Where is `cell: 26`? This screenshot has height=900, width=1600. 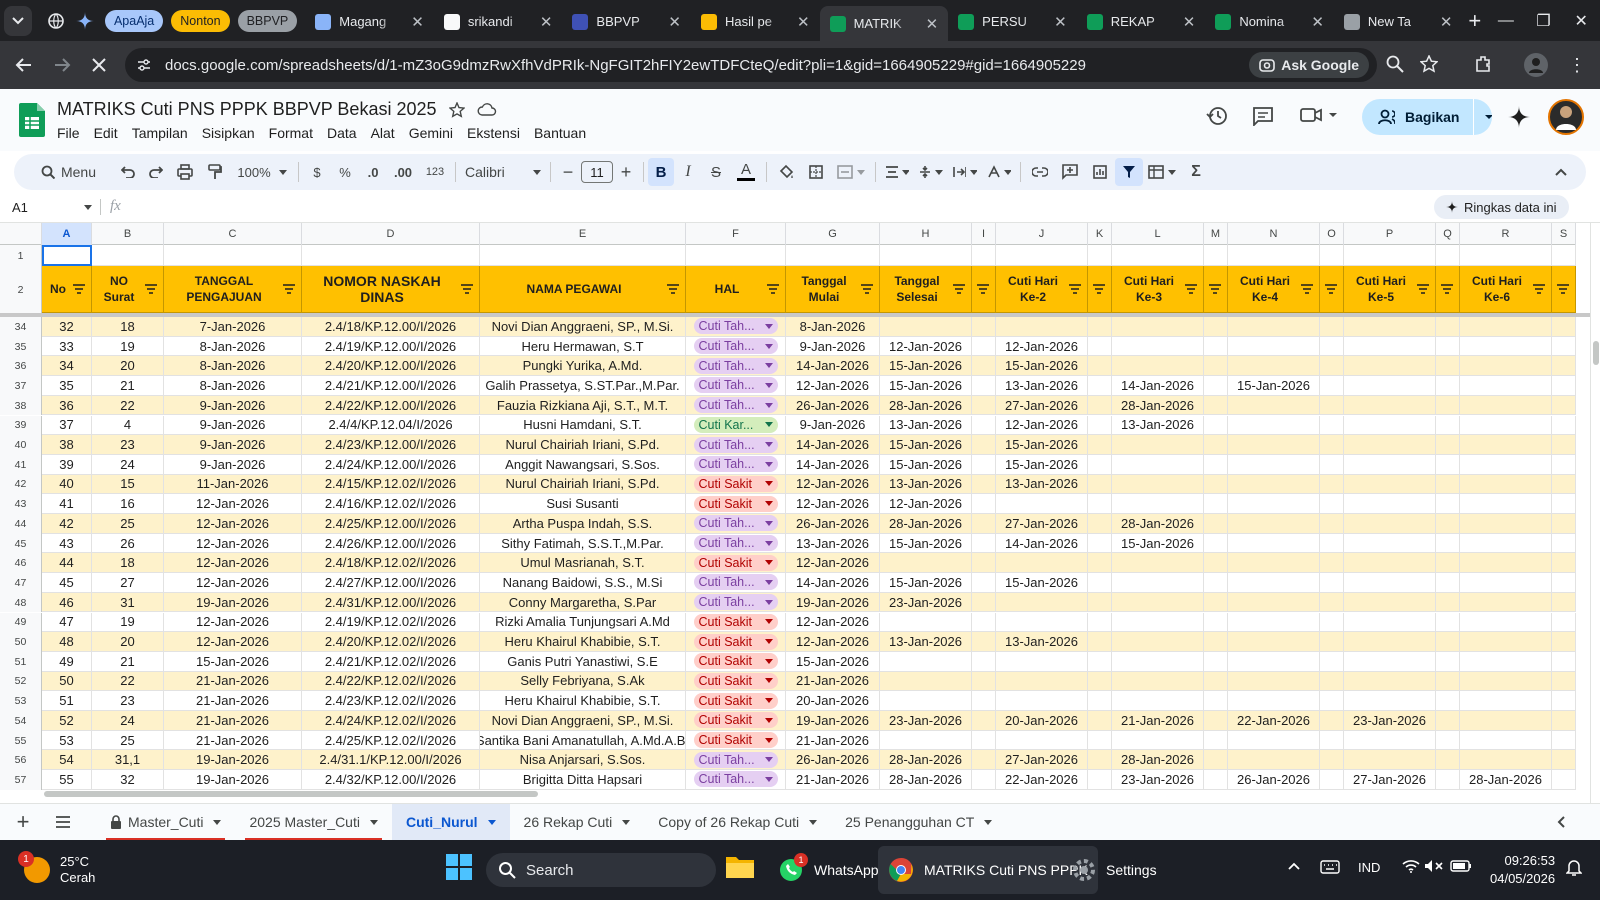
cell: 26 is located at coordinates (128, 543).